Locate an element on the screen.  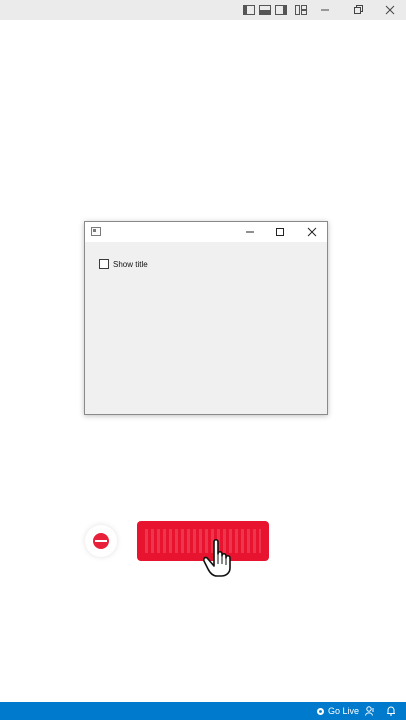
go-live-button: Go Live is located at coordinates (337, 711).